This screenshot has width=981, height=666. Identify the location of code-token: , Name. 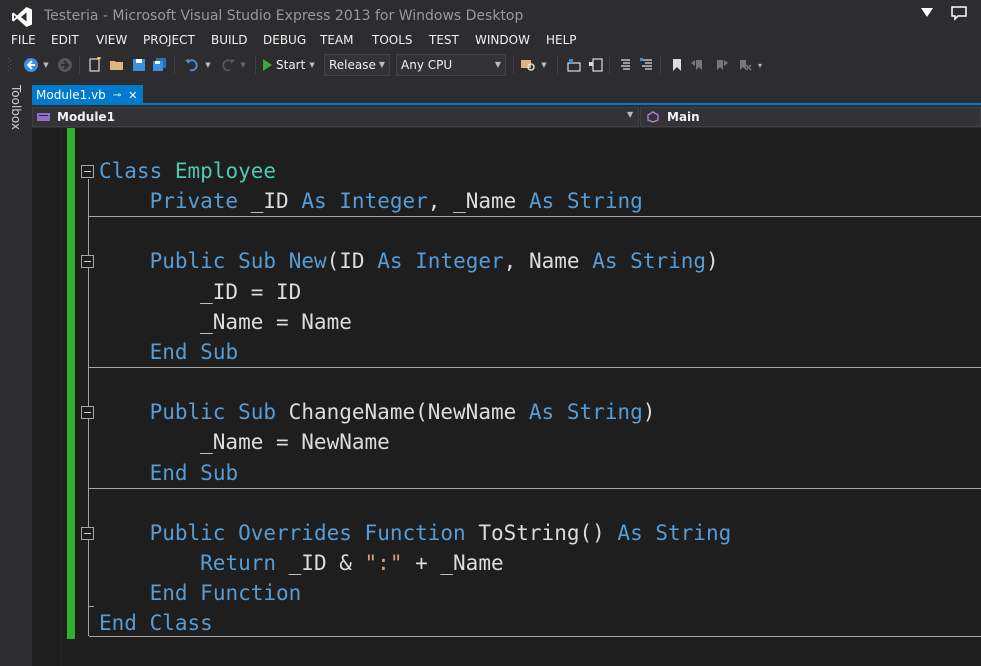
(548, 261).